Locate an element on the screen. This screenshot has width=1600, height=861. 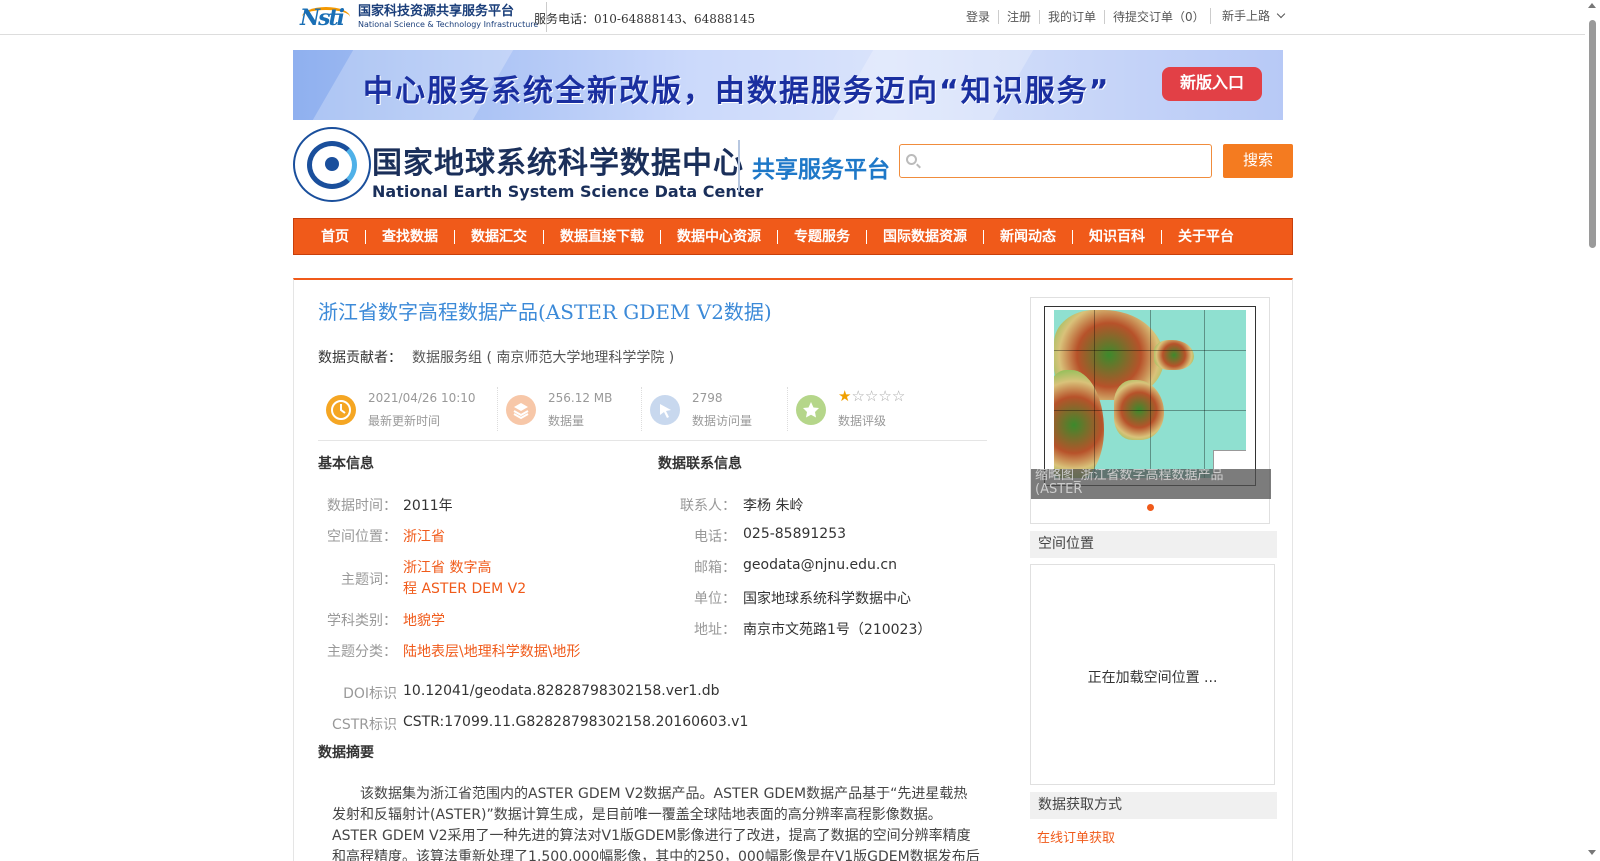
layers-icon is located at coordinates (521, 410).